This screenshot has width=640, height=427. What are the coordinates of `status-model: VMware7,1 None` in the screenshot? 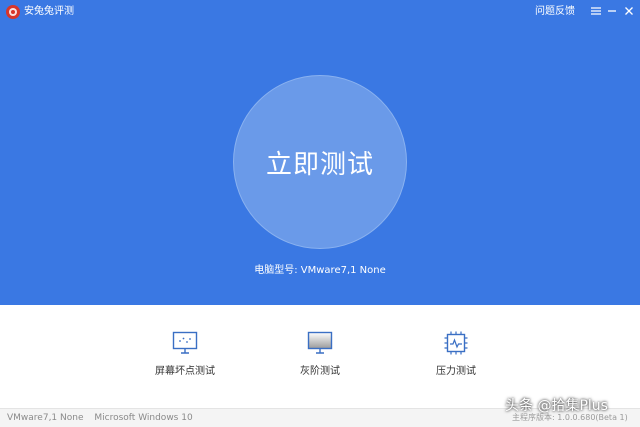 It's located at (45, 418).